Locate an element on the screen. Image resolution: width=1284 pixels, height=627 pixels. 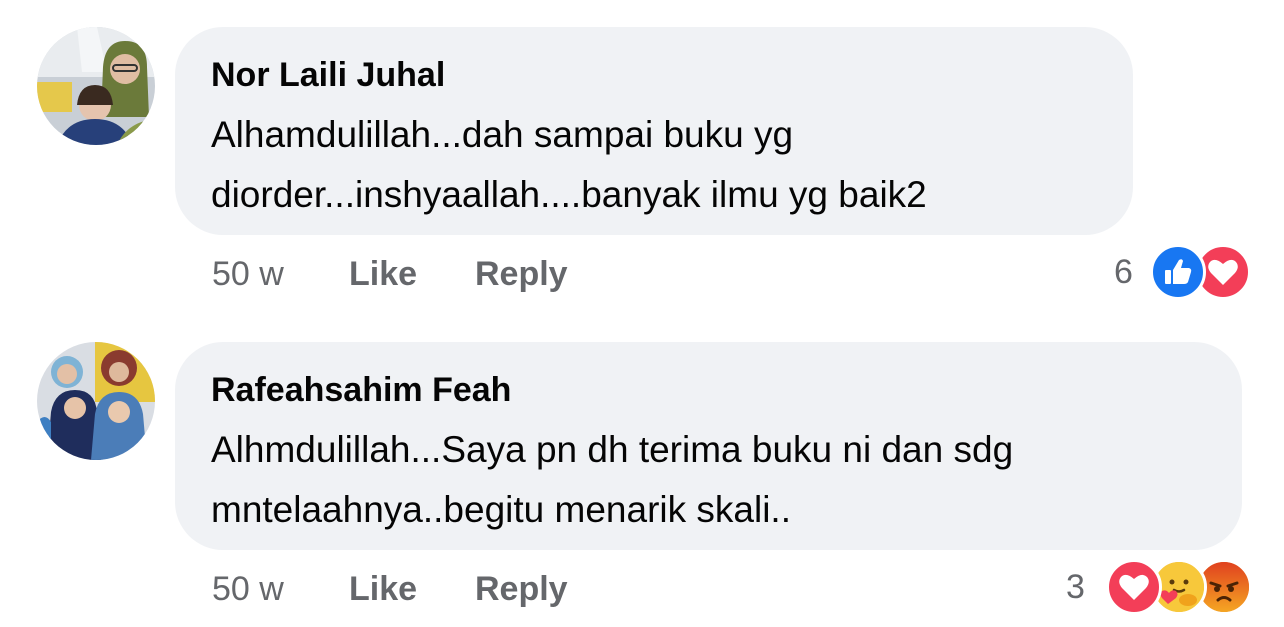
reaction-count: 3 is located at coordinates (1075, 587).